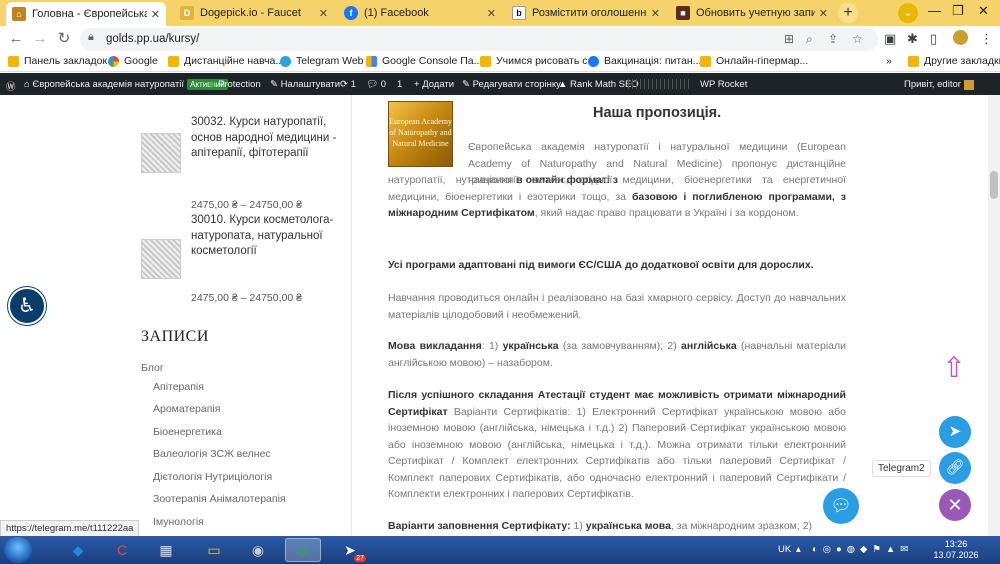 The image size is (1000, 564). I want to click on wp-customize: ✎ Налаштувати, so click(305, 84).